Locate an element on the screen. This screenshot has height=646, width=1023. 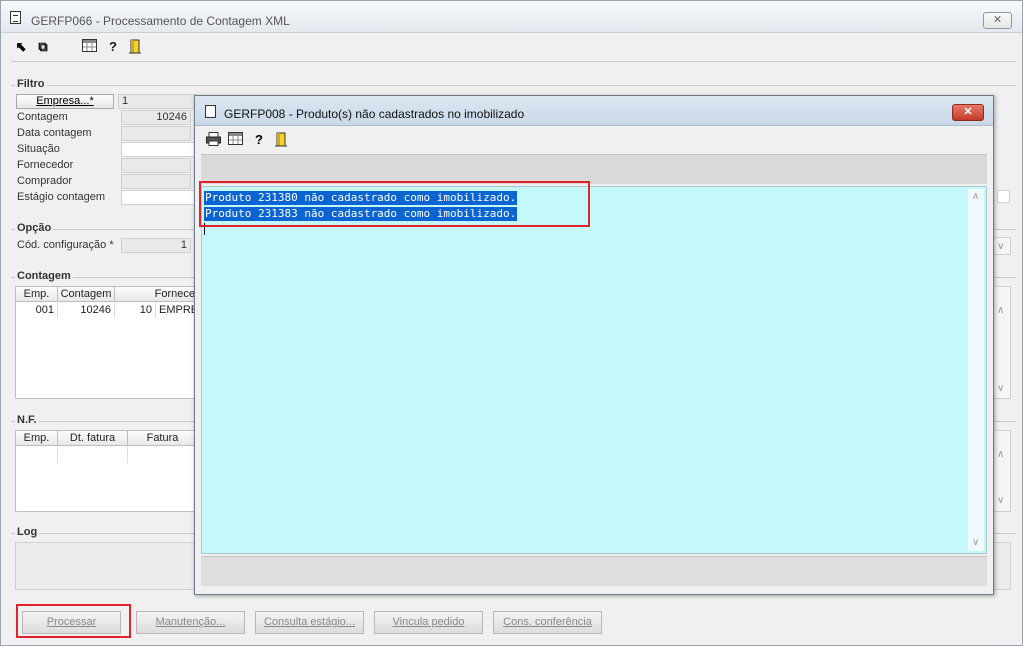
contagem-field: 10246 is located at coordinates (156, 117).